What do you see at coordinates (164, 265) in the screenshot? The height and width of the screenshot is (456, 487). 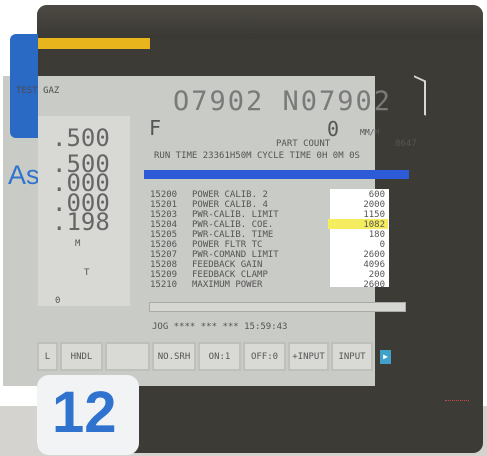 I see `parameter-number: 15208` at bounding box center [164, 265].